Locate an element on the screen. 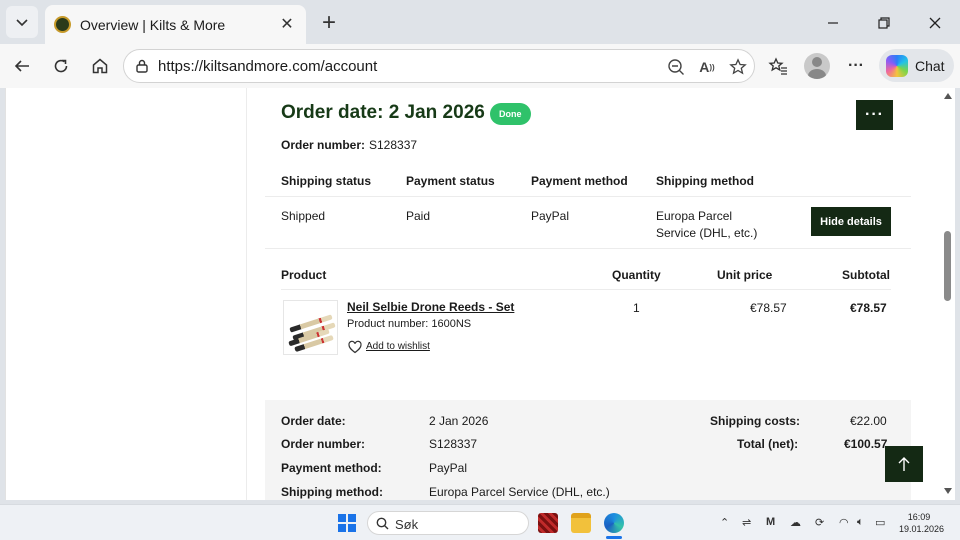  shipping-method-value-line2: Service (DHL, etc.) is located at coordinates (707, 233).